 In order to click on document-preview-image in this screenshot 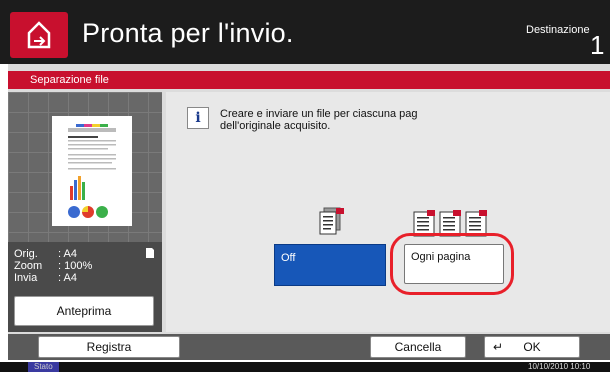, I will do `click(92, 171)`.